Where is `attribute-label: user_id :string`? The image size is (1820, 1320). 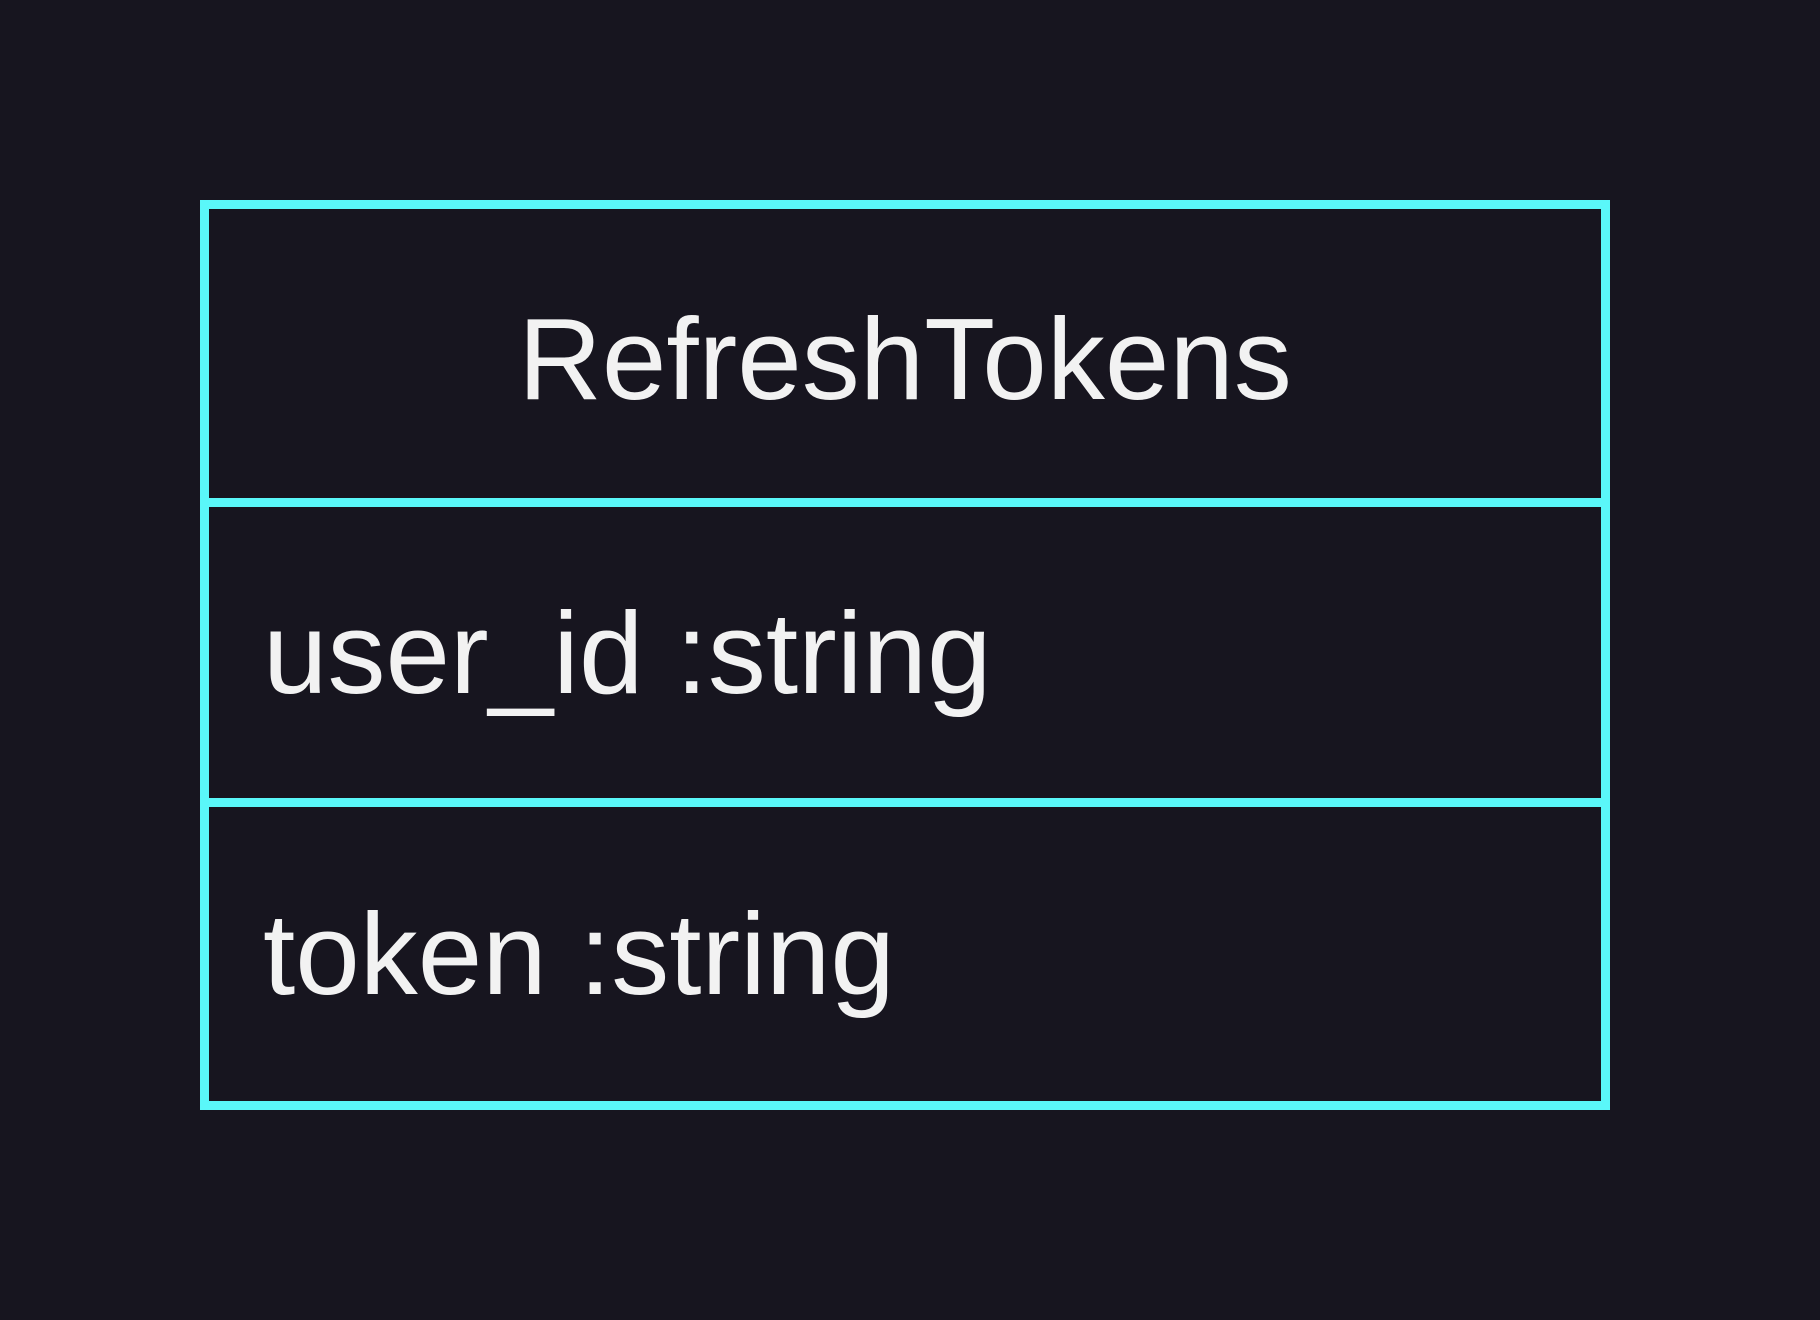 attribute-label: user_id :string is located at coordinates (627, 652).